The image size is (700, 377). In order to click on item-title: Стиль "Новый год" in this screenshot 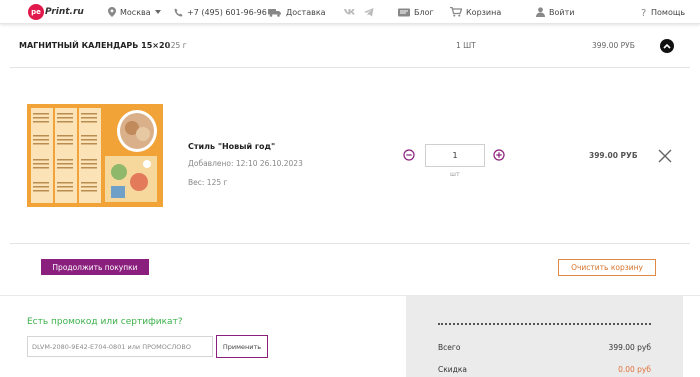, I will do `click(232, 146)`.